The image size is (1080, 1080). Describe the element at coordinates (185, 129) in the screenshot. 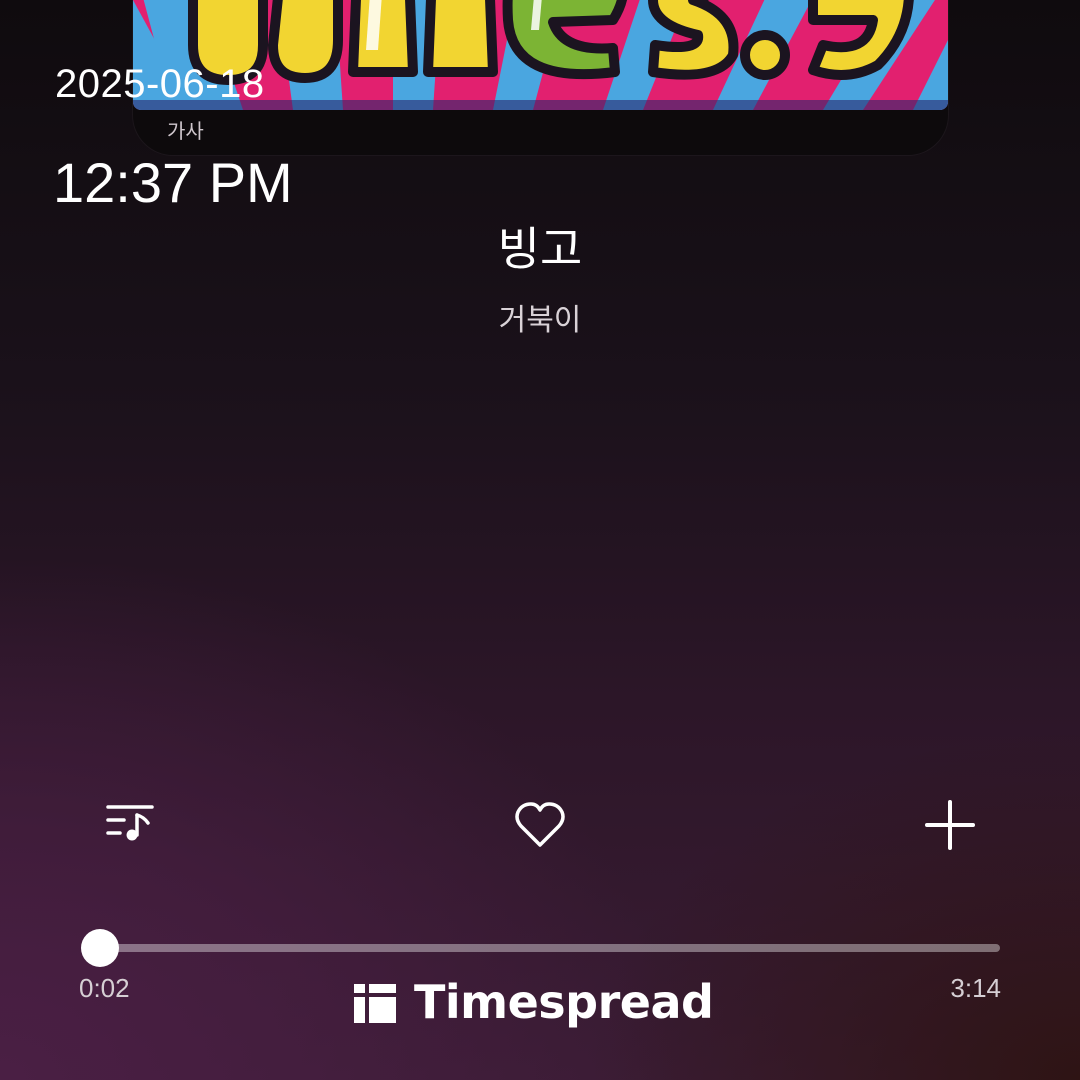

I see `lyrics-label: 가사` at that location.